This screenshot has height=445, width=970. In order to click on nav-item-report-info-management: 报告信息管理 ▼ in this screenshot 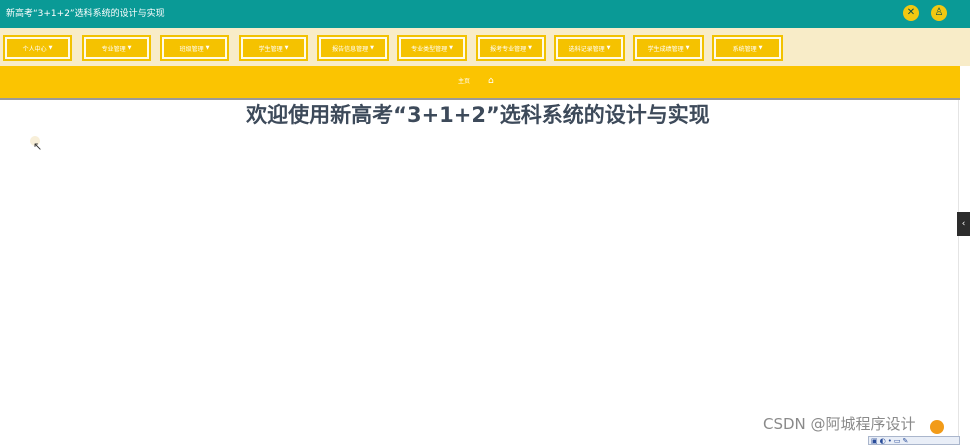, I will do `click(353, 48)`.